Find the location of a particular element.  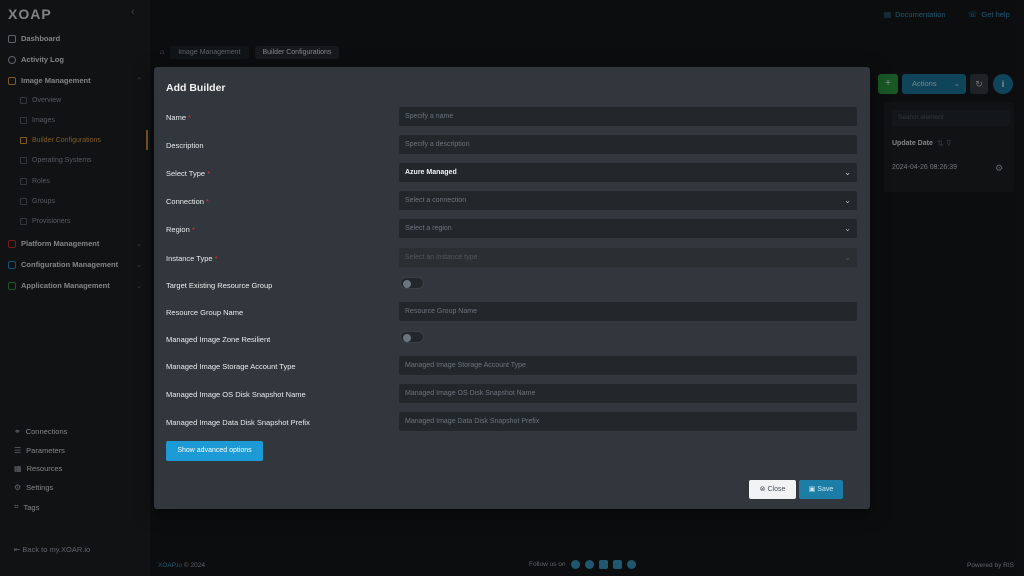

dropdown-placeholder: Select a region is located at coordinates (428, 228).